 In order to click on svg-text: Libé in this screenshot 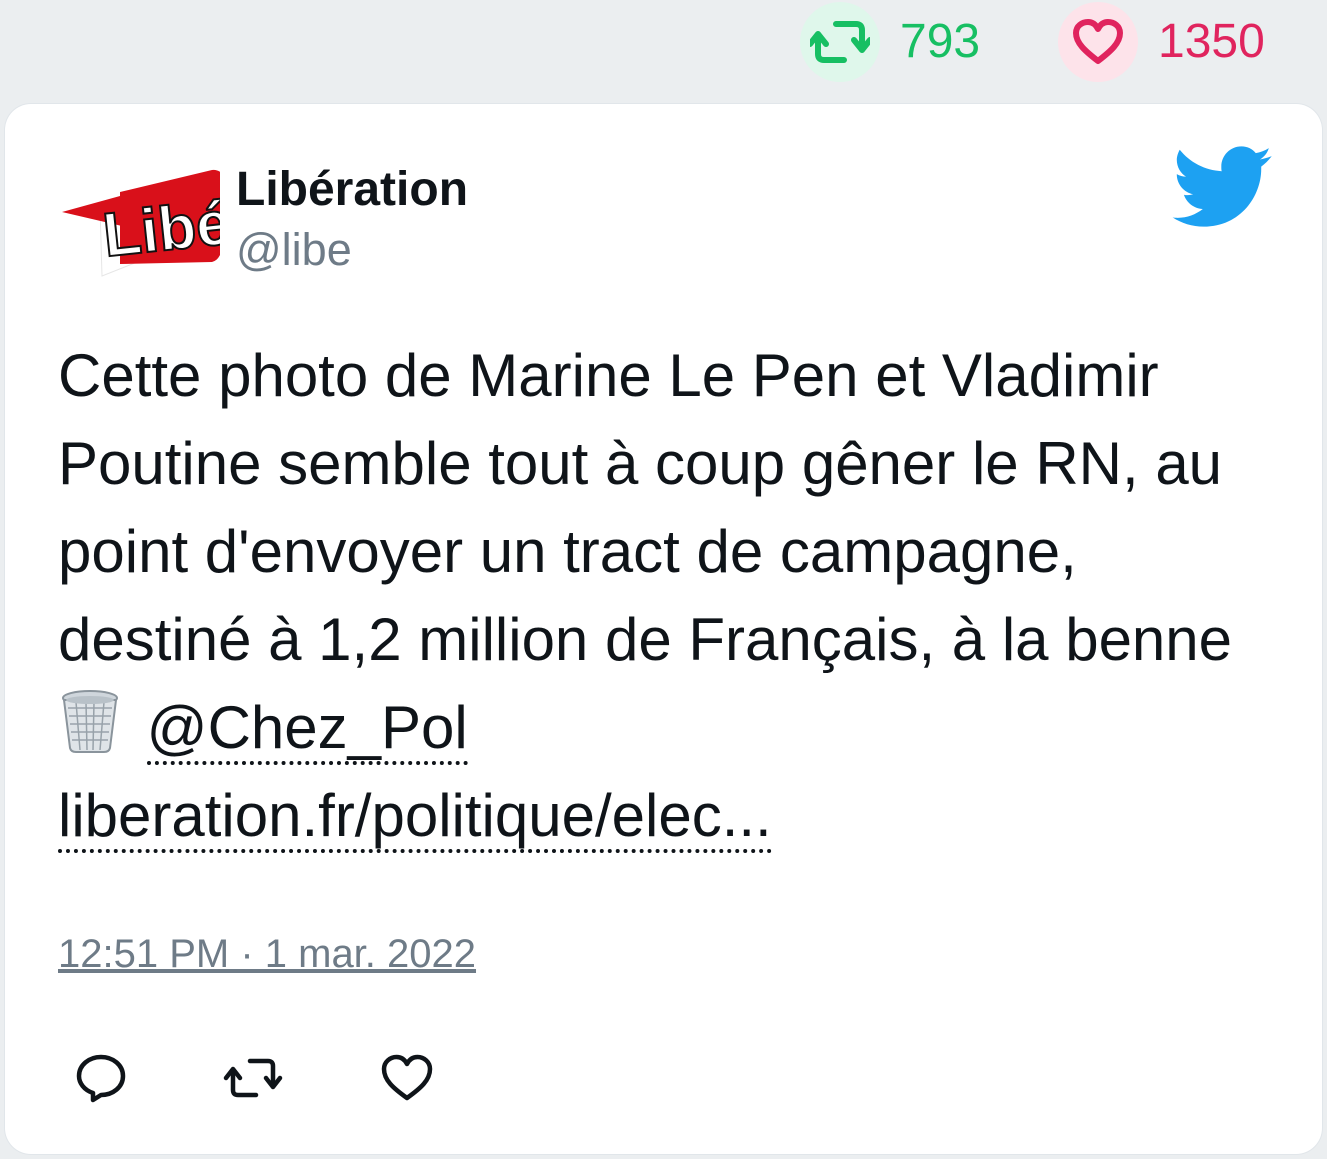, I will do `click(160, 229)`.